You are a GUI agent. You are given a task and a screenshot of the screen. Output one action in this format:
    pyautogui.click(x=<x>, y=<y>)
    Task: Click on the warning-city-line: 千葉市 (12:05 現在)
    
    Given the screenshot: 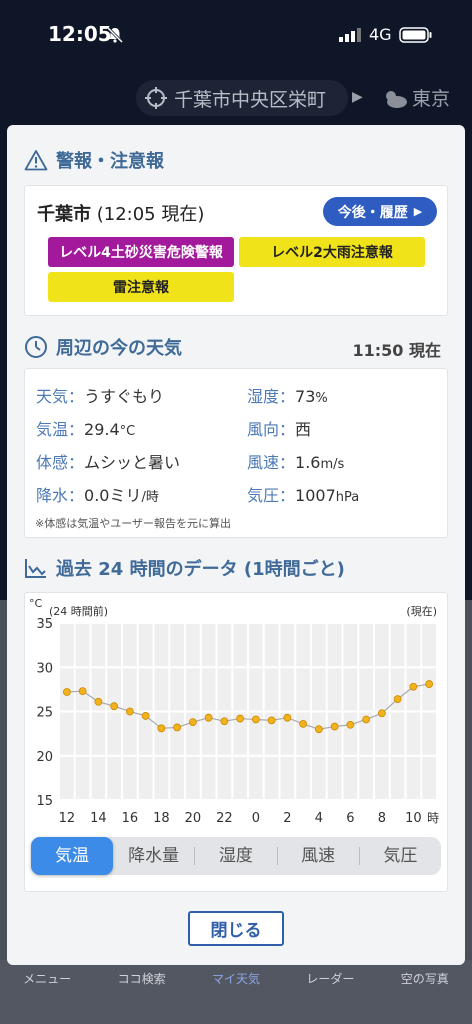 What is the action you would take?
    pyautogui.click(x=120, y=213)
    